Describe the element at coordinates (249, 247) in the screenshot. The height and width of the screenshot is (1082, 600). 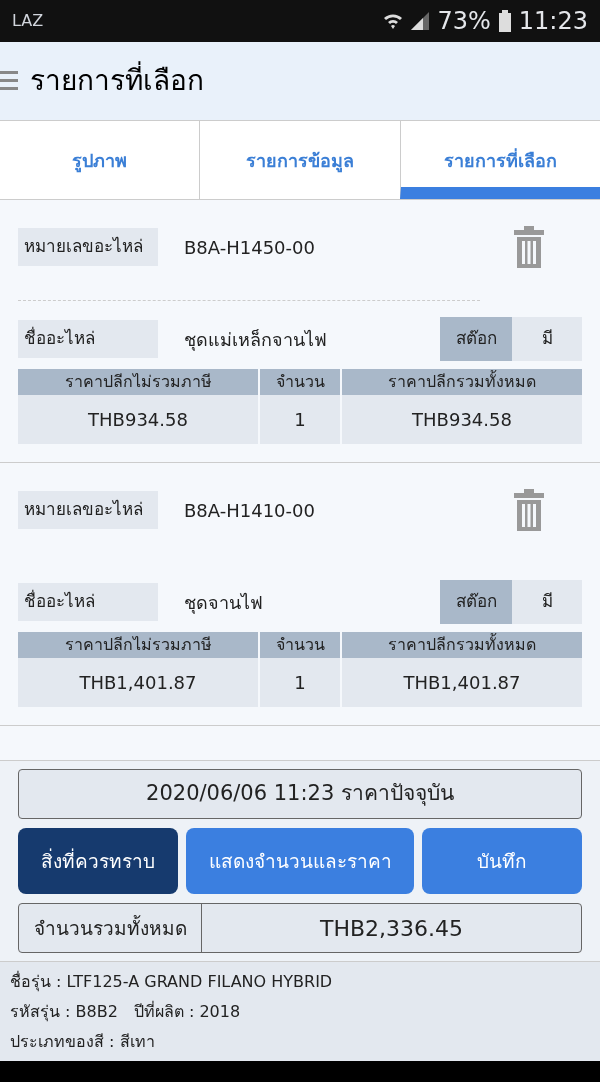
I see `part-number: B8A-H1450-00` at that location.